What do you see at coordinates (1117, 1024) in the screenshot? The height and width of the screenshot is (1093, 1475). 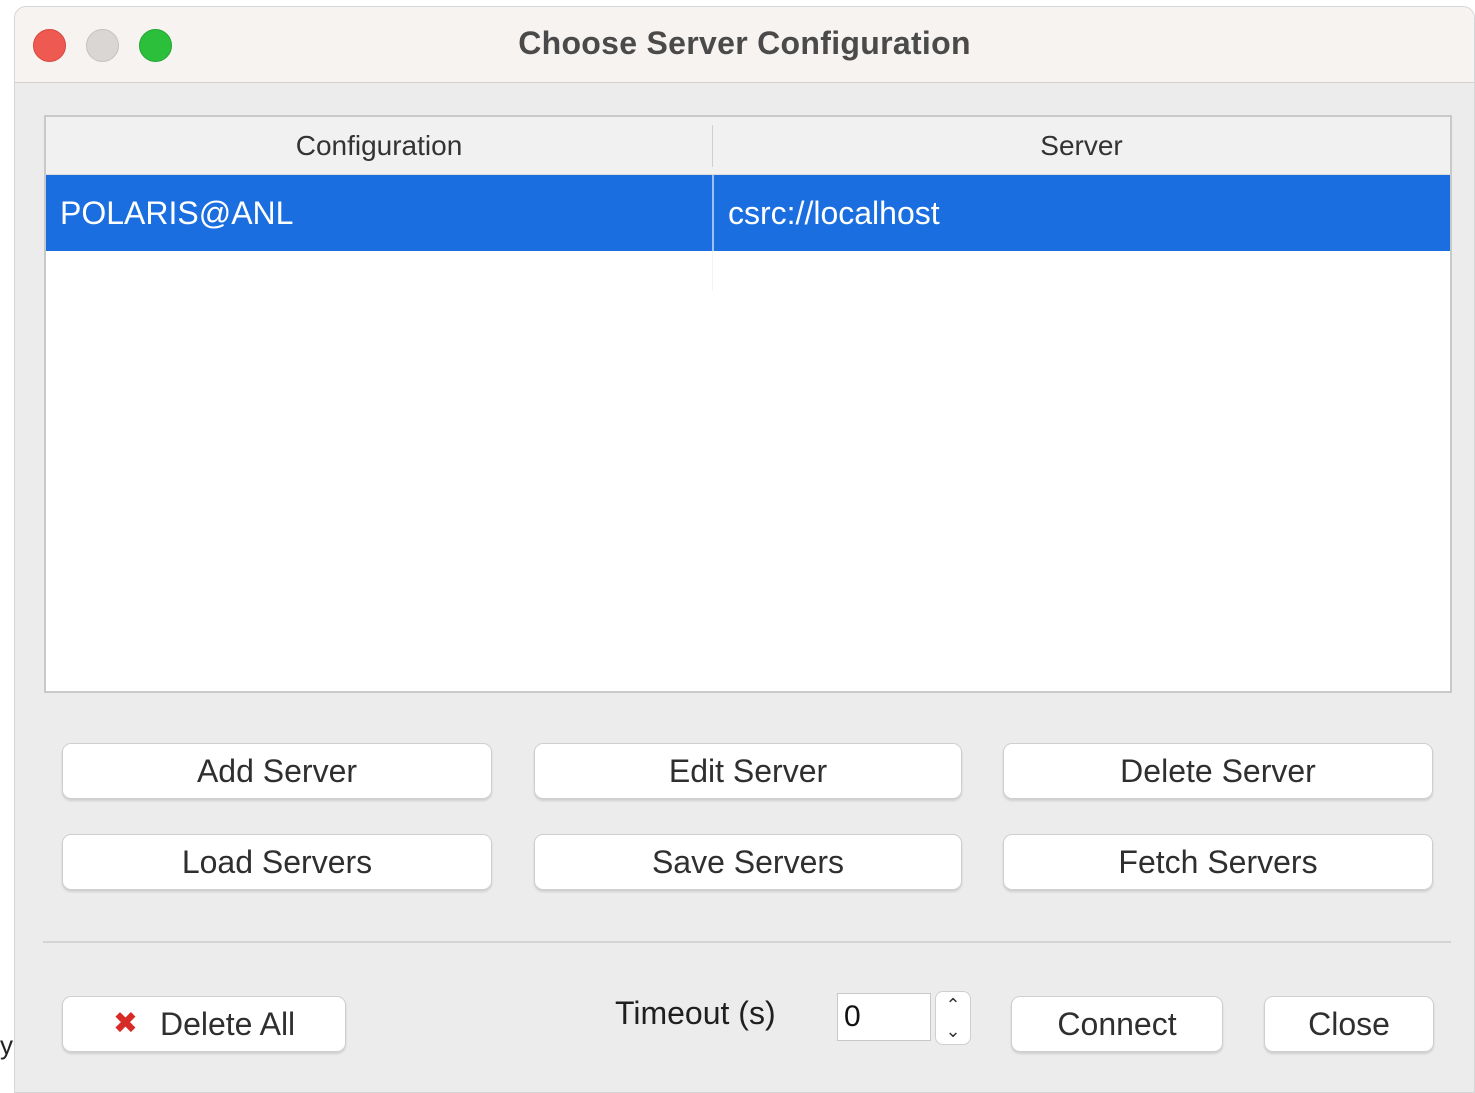 I see `connect-button: Connect` at bounding box center [1117, 1024].